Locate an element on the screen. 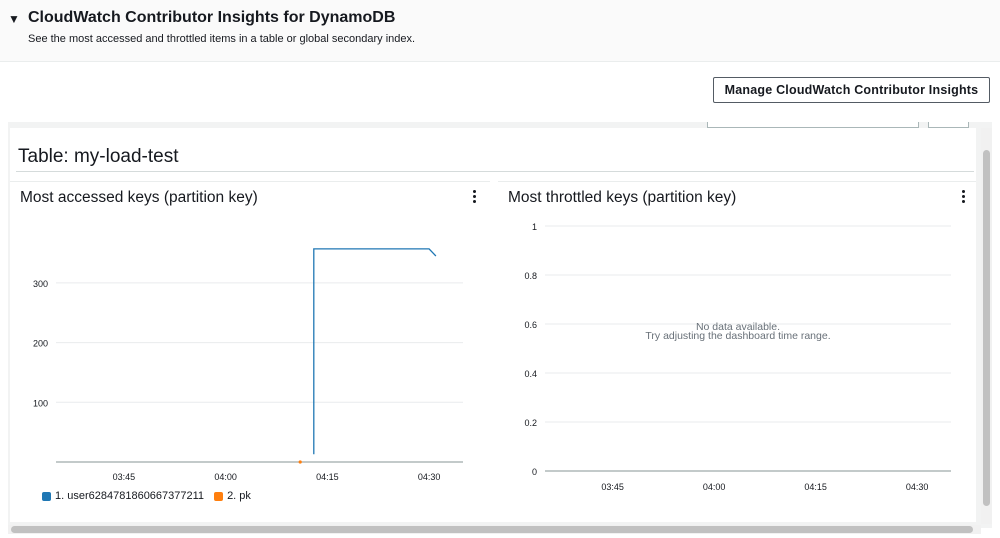 The height and width of the screenshot is (538, 1000). empty-state-hint: Try adjusting the dashboard time range. is located at coordinates (737, 336).